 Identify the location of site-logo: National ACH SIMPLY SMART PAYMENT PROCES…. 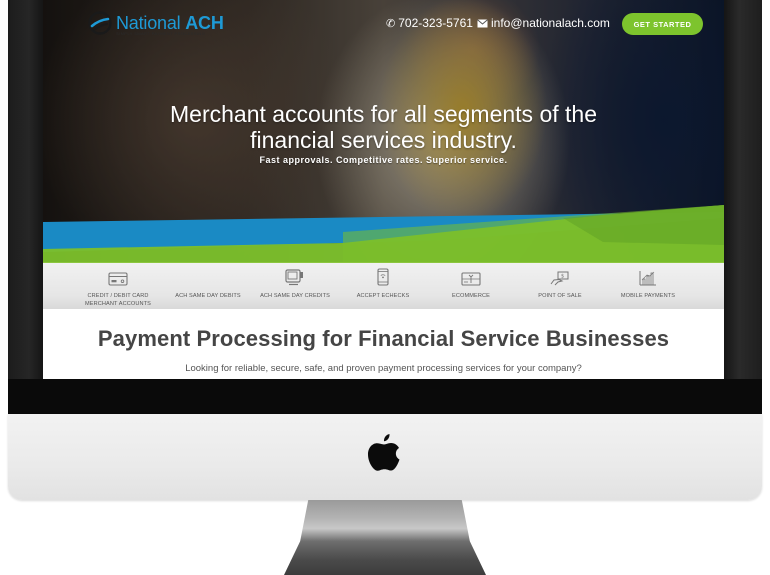
(156, 23).